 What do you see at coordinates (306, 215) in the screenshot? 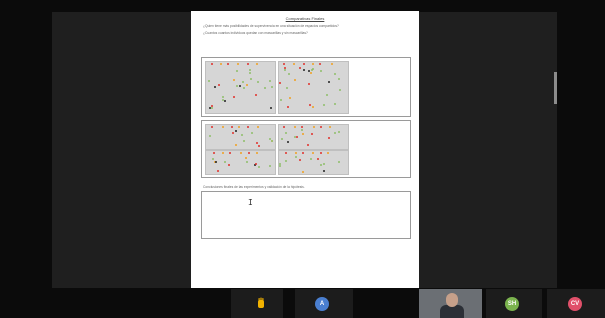
I see `conclusions-text-box` at bounding box center [306, 215].